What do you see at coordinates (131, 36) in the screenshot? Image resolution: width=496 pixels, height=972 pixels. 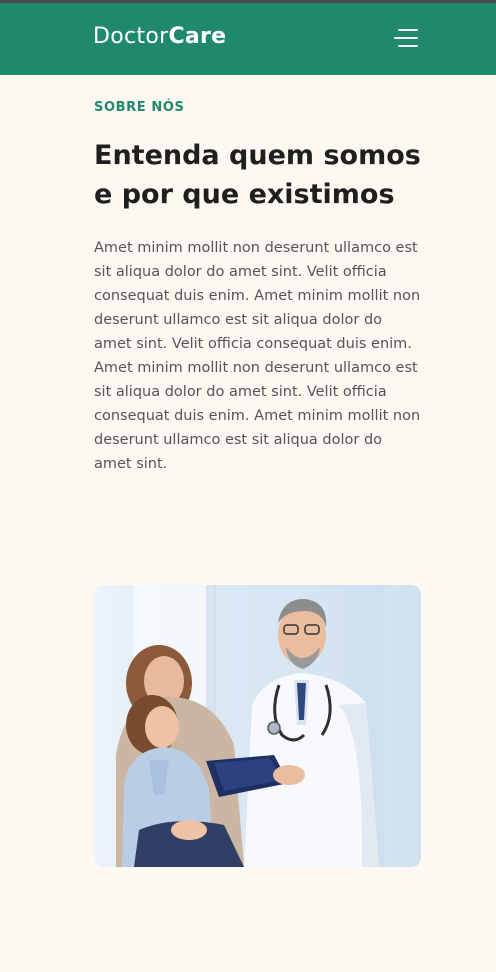 I see `logo-part-doctor: Doctor` at bounding box center [131, 36].